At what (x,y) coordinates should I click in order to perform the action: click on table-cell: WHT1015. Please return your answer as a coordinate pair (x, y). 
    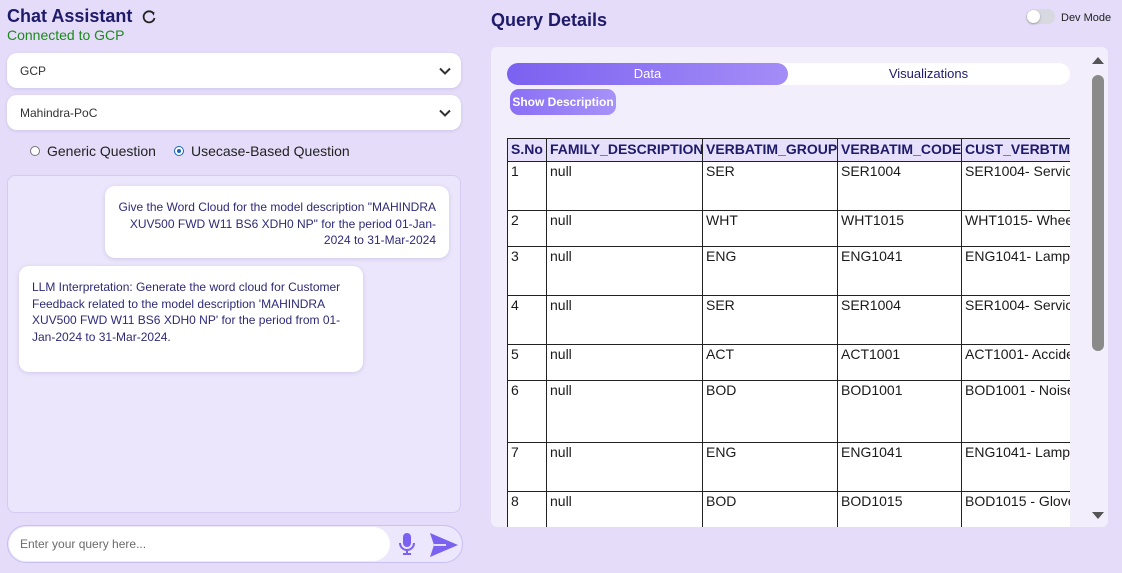
    Looking at the image, I should click on (899, 228).